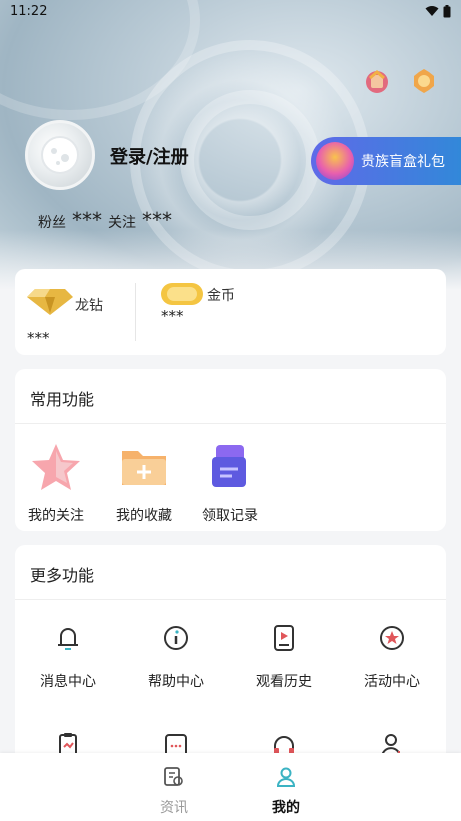  I want to click on claim-record-label: 领取记录, so click(230, 516).